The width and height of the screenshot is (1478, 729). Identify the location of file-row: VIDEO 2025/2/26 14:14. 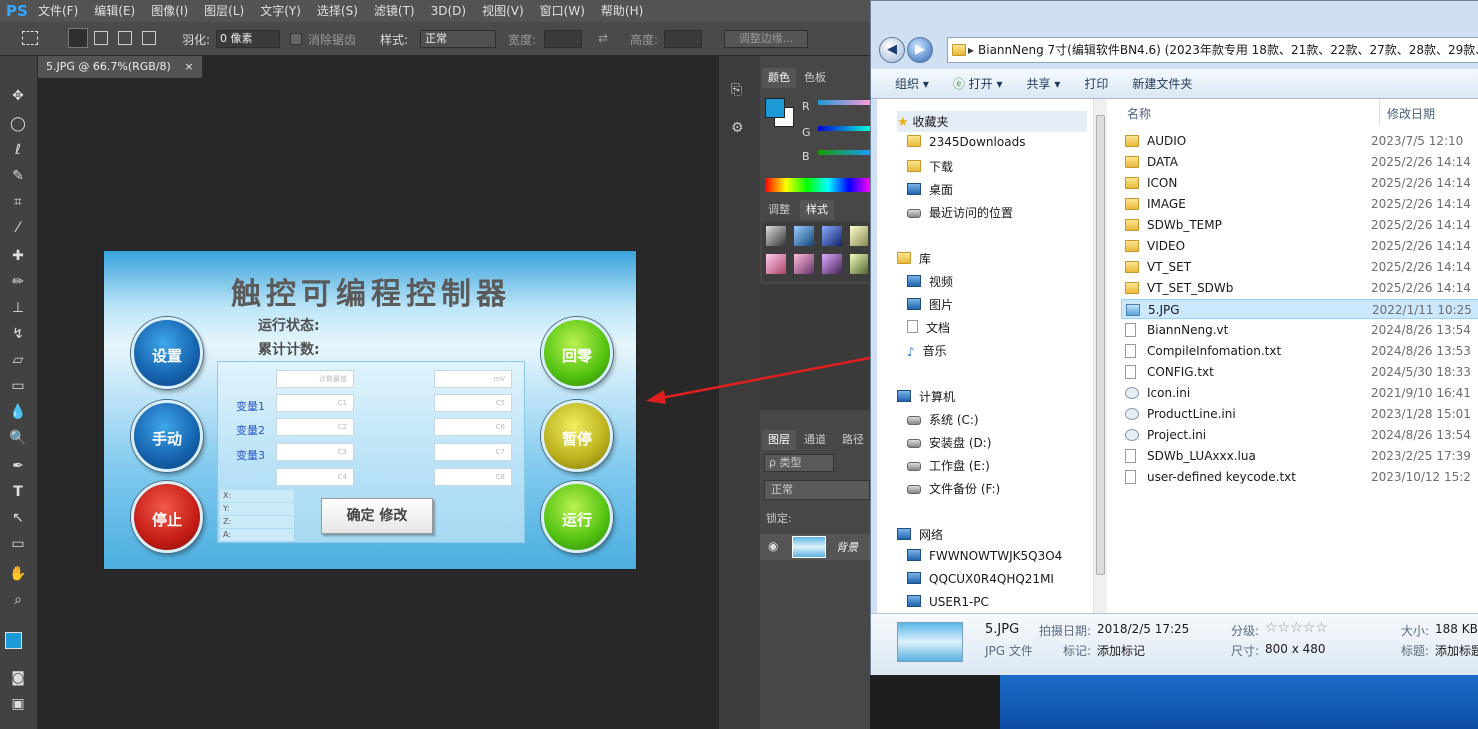
(1299, 246).